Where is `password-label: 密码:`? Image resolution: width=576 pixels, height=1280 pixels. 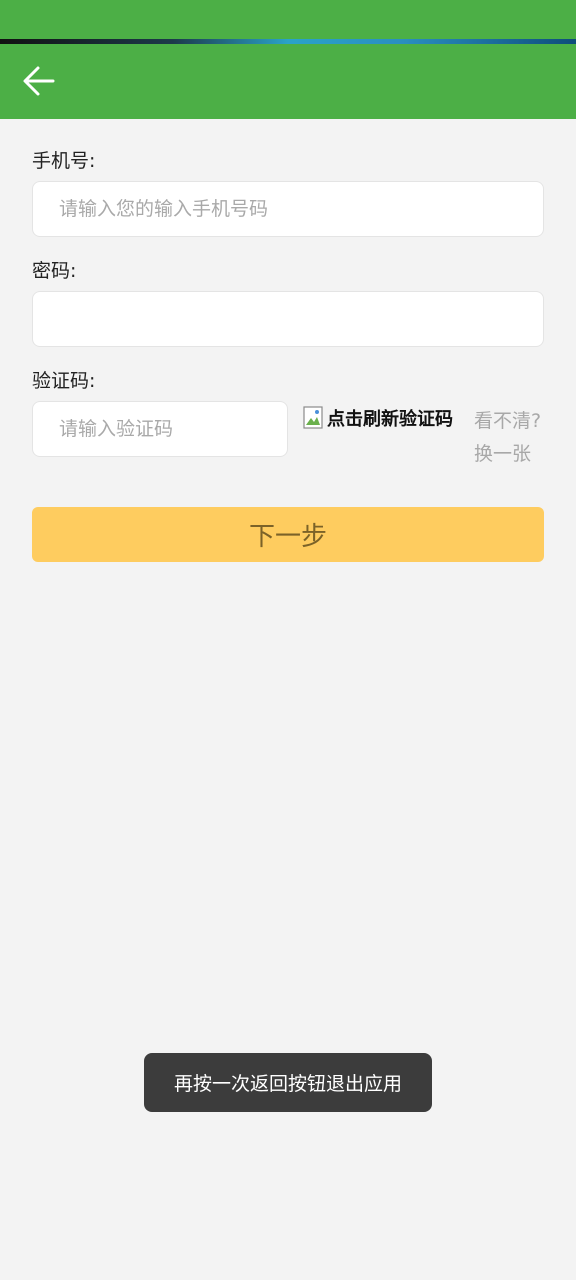 password-label: 密码: is located at coordinates (54, 271).